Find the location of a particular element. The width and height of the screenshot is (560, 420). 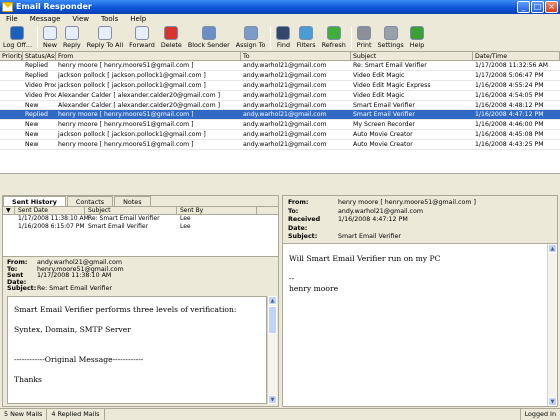

history-date: 1/16/2008 6:15:07 PM is located at coordinates (51, 226).